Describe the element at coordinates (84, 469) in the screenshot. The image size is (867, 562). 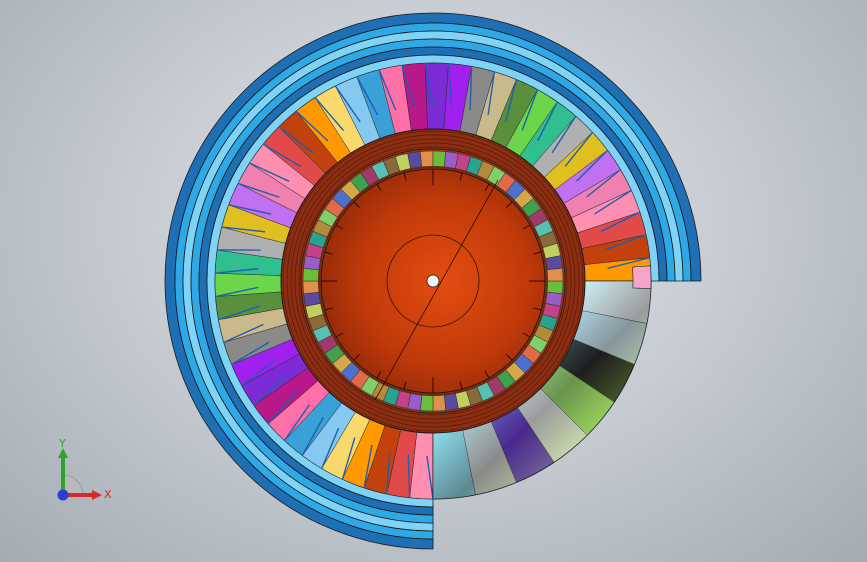
I see `coordinate-triad: Y X` at that location.